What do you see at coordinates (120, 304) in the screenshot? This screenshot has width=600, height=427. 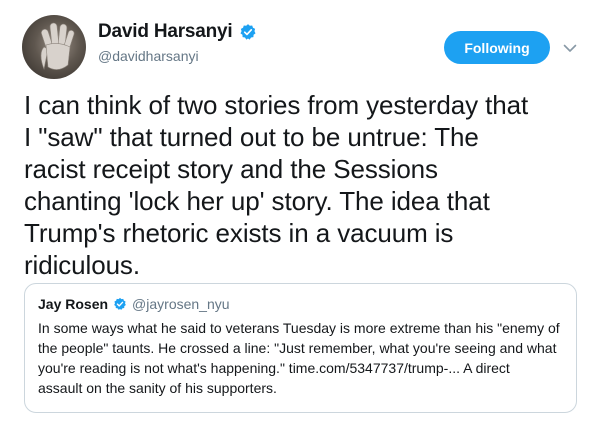 I see `quoted-verified-badge-icon` at bounding box center [120, 304].